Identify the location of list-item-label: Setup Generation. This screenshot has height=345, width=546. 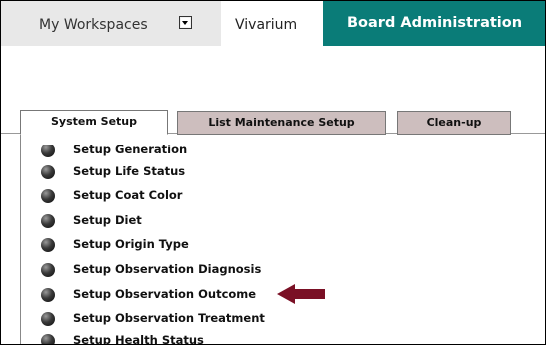
(130, 150).